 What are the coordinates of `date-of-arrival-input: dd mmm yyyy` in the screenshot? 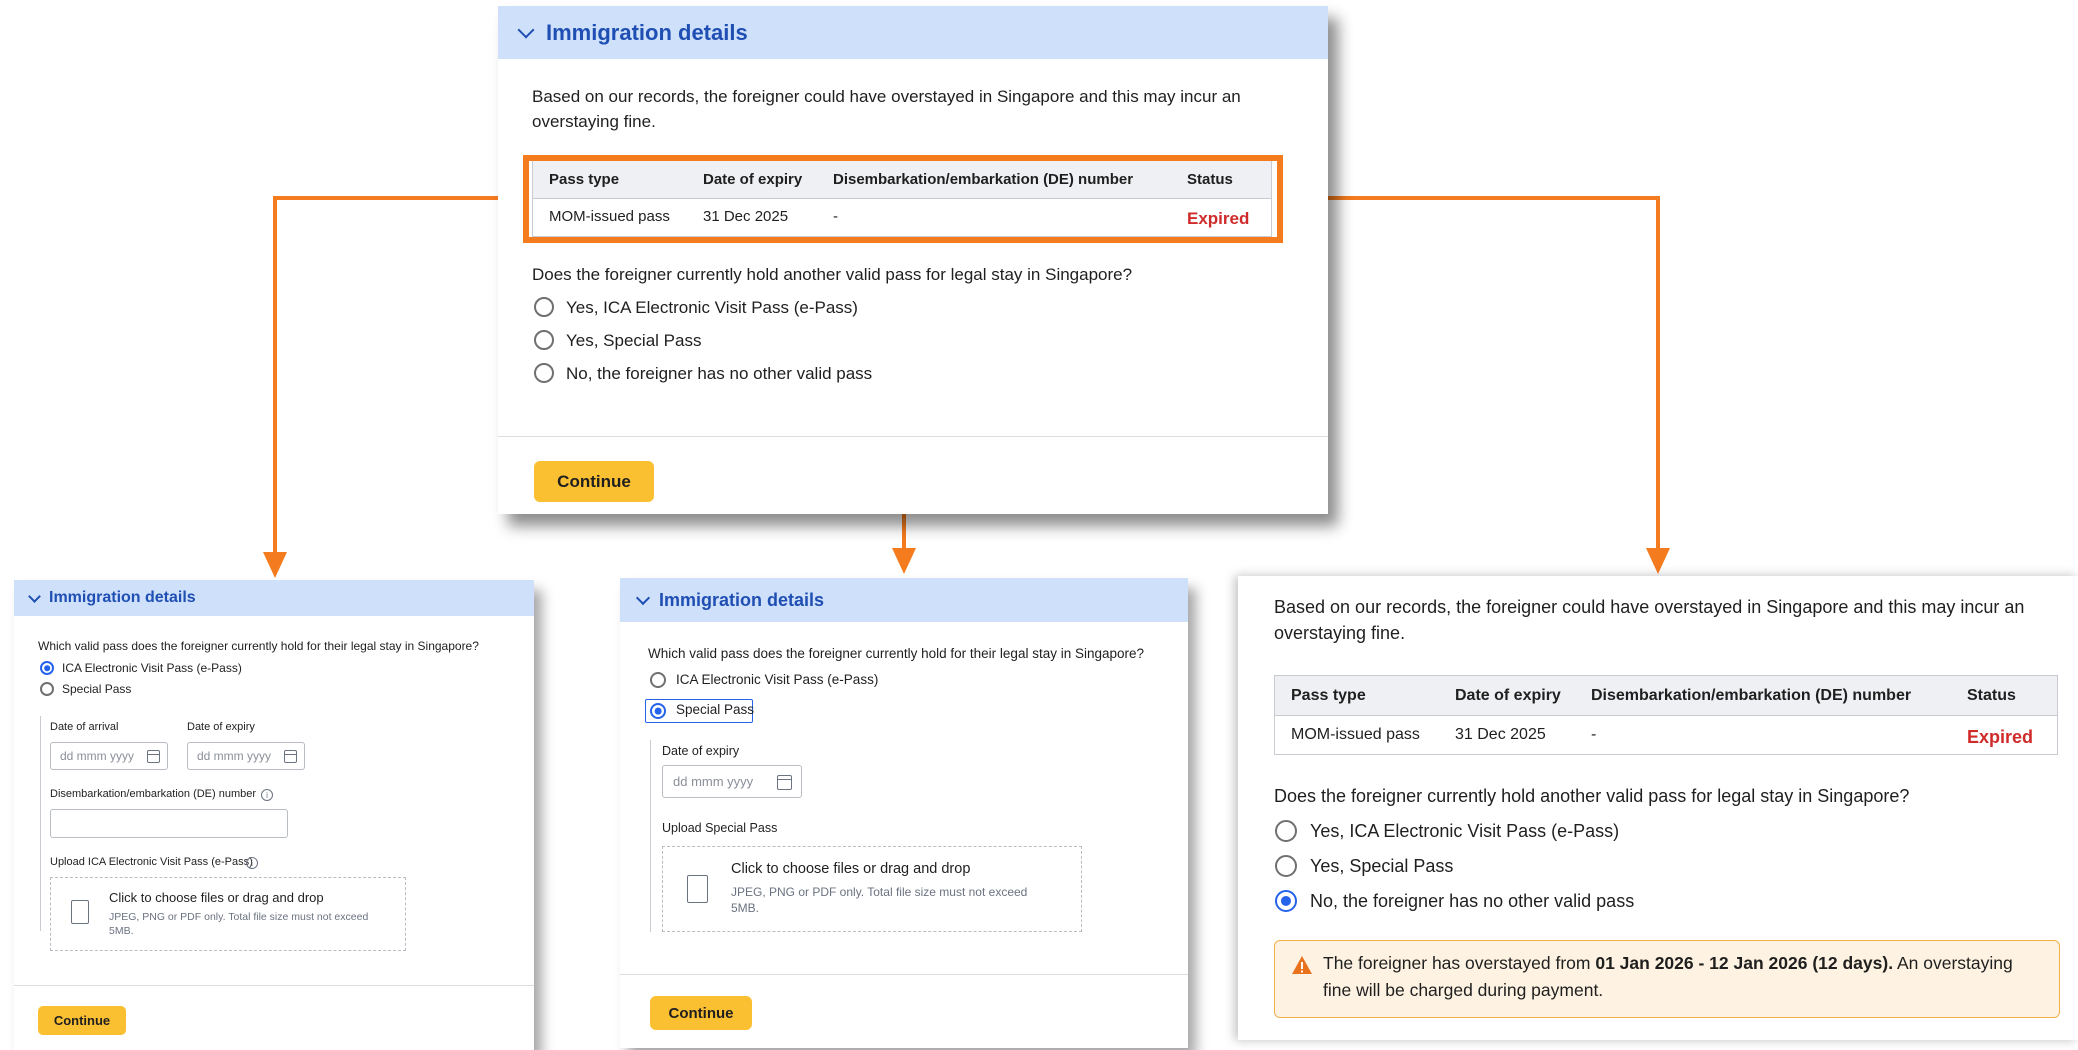 It's located at (109, 756).